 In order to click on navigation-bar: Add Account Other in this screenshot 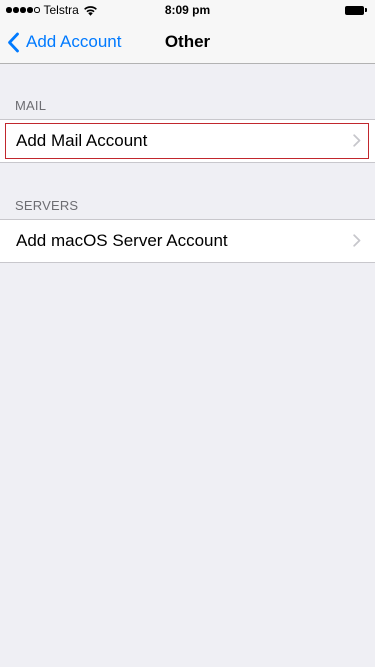, I will do `click(187, 42)`.